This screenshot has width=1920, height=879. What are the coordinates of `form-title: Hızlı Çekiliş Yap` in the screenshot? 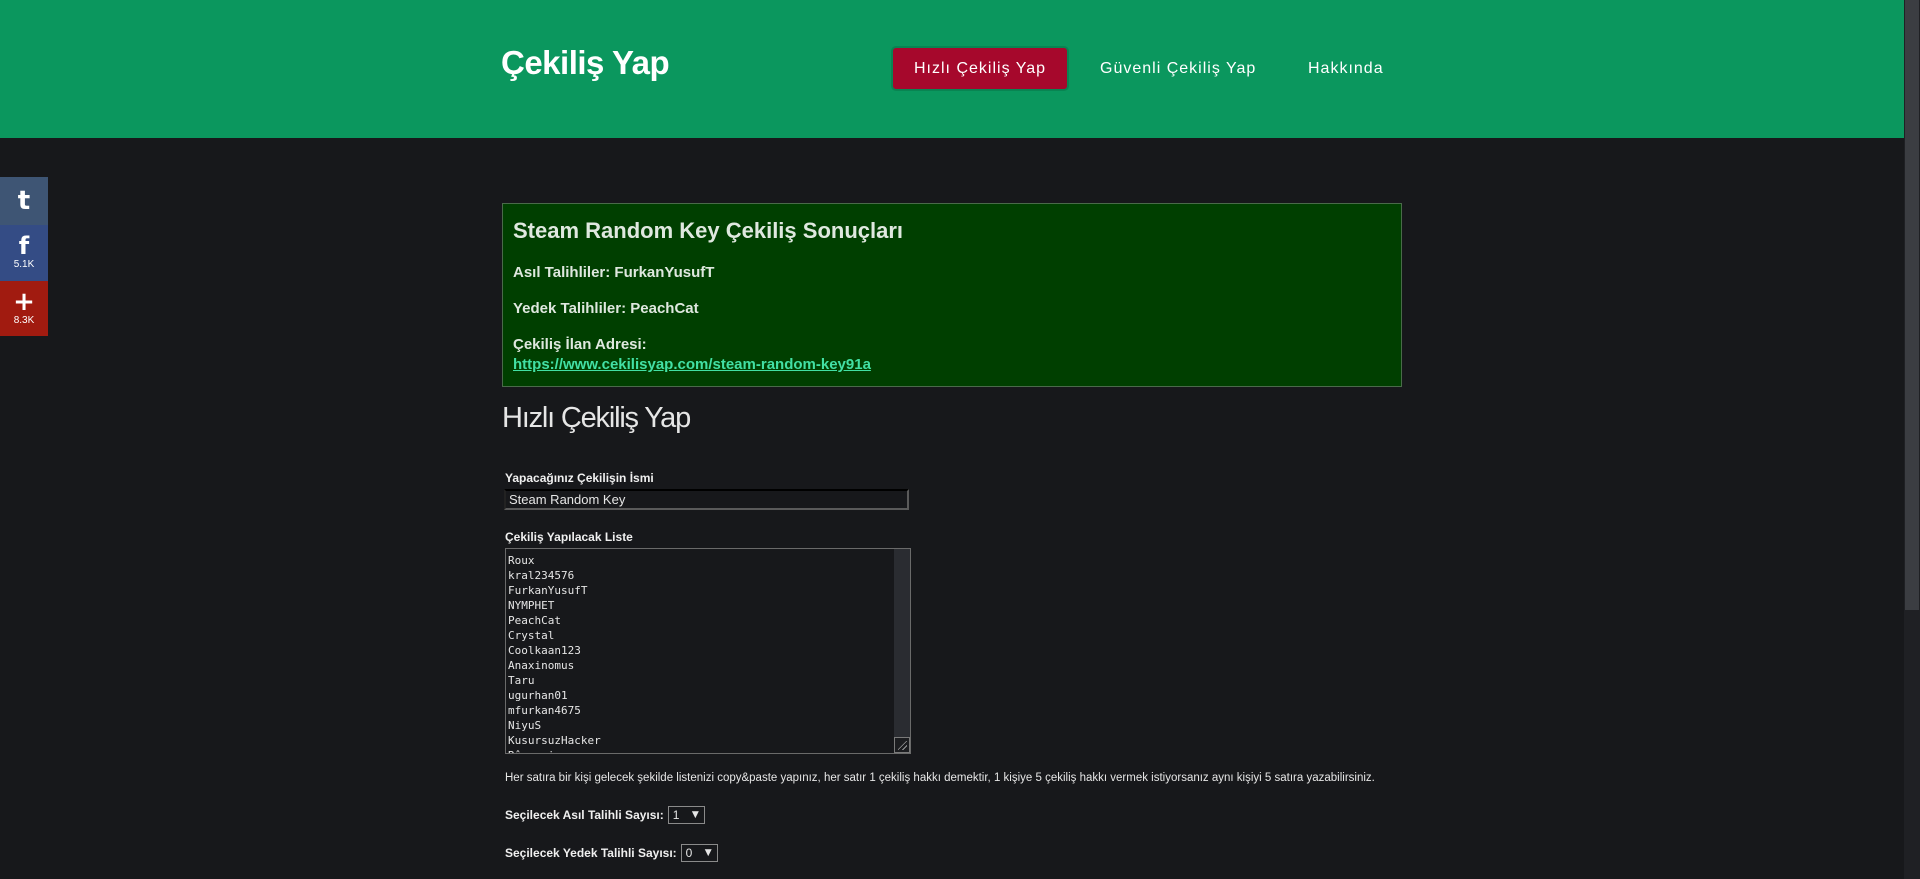 It's located at (596, 418).